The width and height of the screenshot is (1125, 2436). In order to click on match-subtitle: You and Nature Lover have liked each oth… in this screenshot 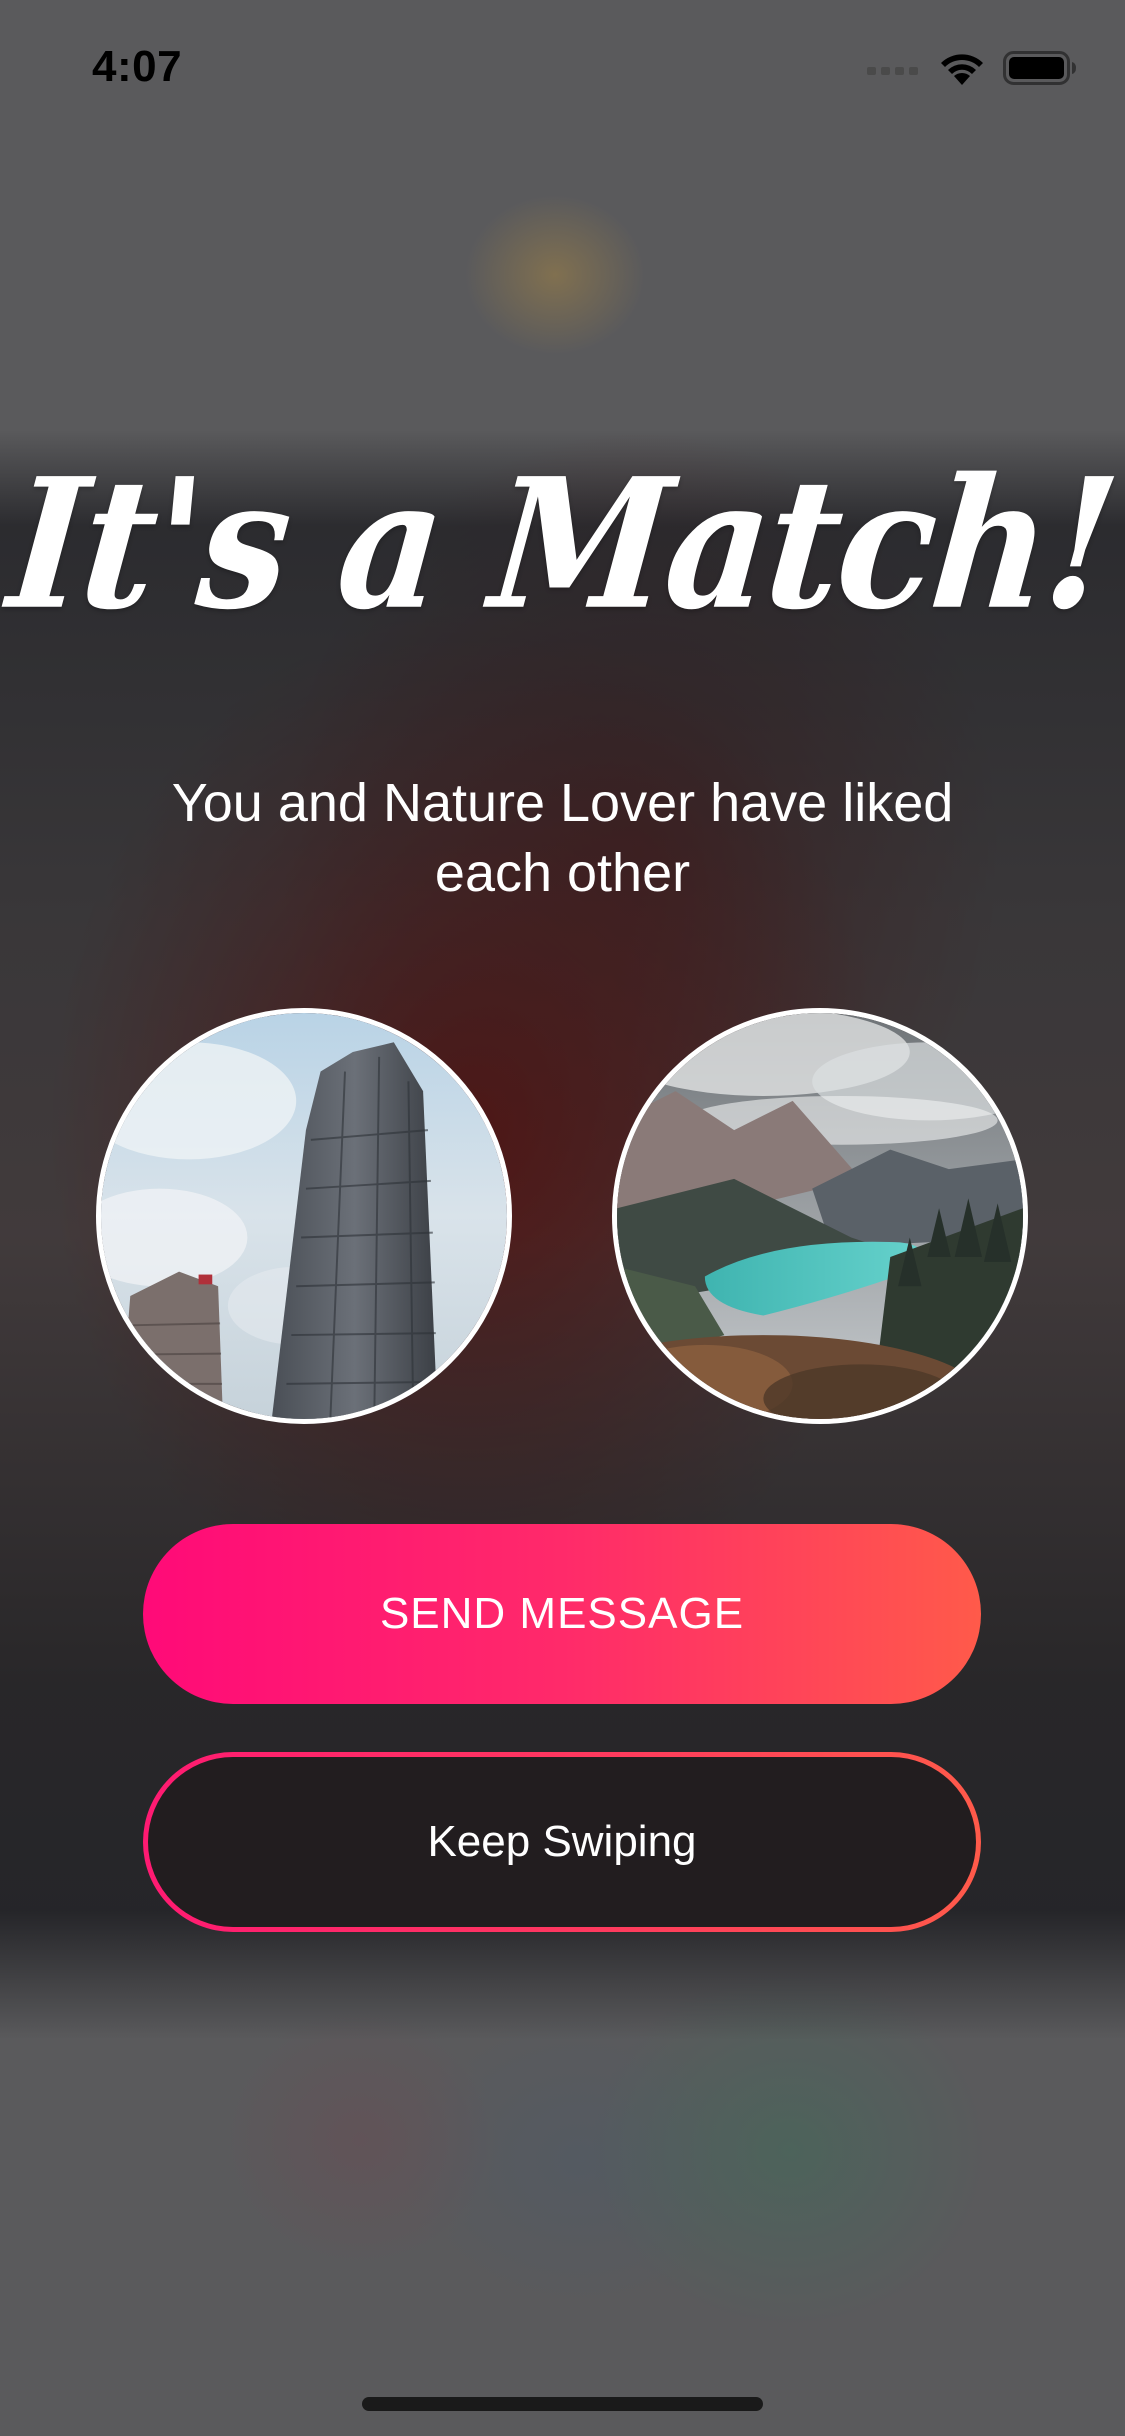, I will do `click(562, 838)`.